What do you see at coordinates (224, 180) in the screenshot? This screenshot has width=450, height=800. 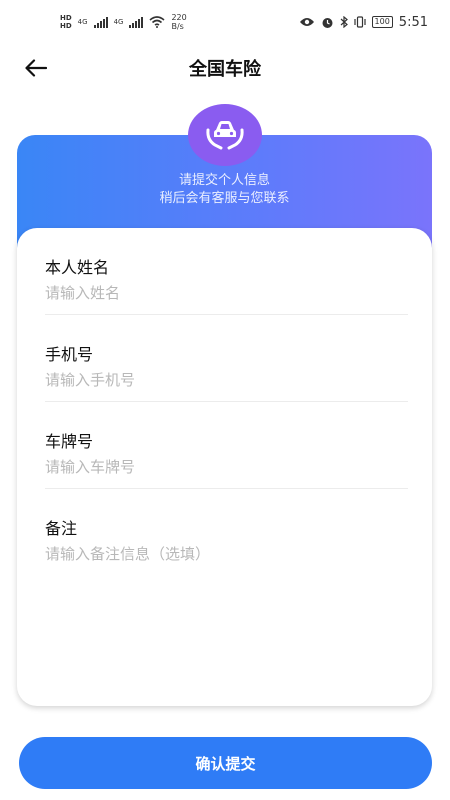 I see `intro-line-1: 请提交个人信息` at bounding box center [224, 180].